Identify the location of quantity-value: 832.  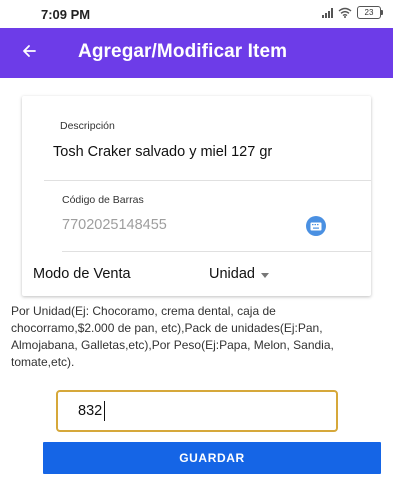
(90, 411).